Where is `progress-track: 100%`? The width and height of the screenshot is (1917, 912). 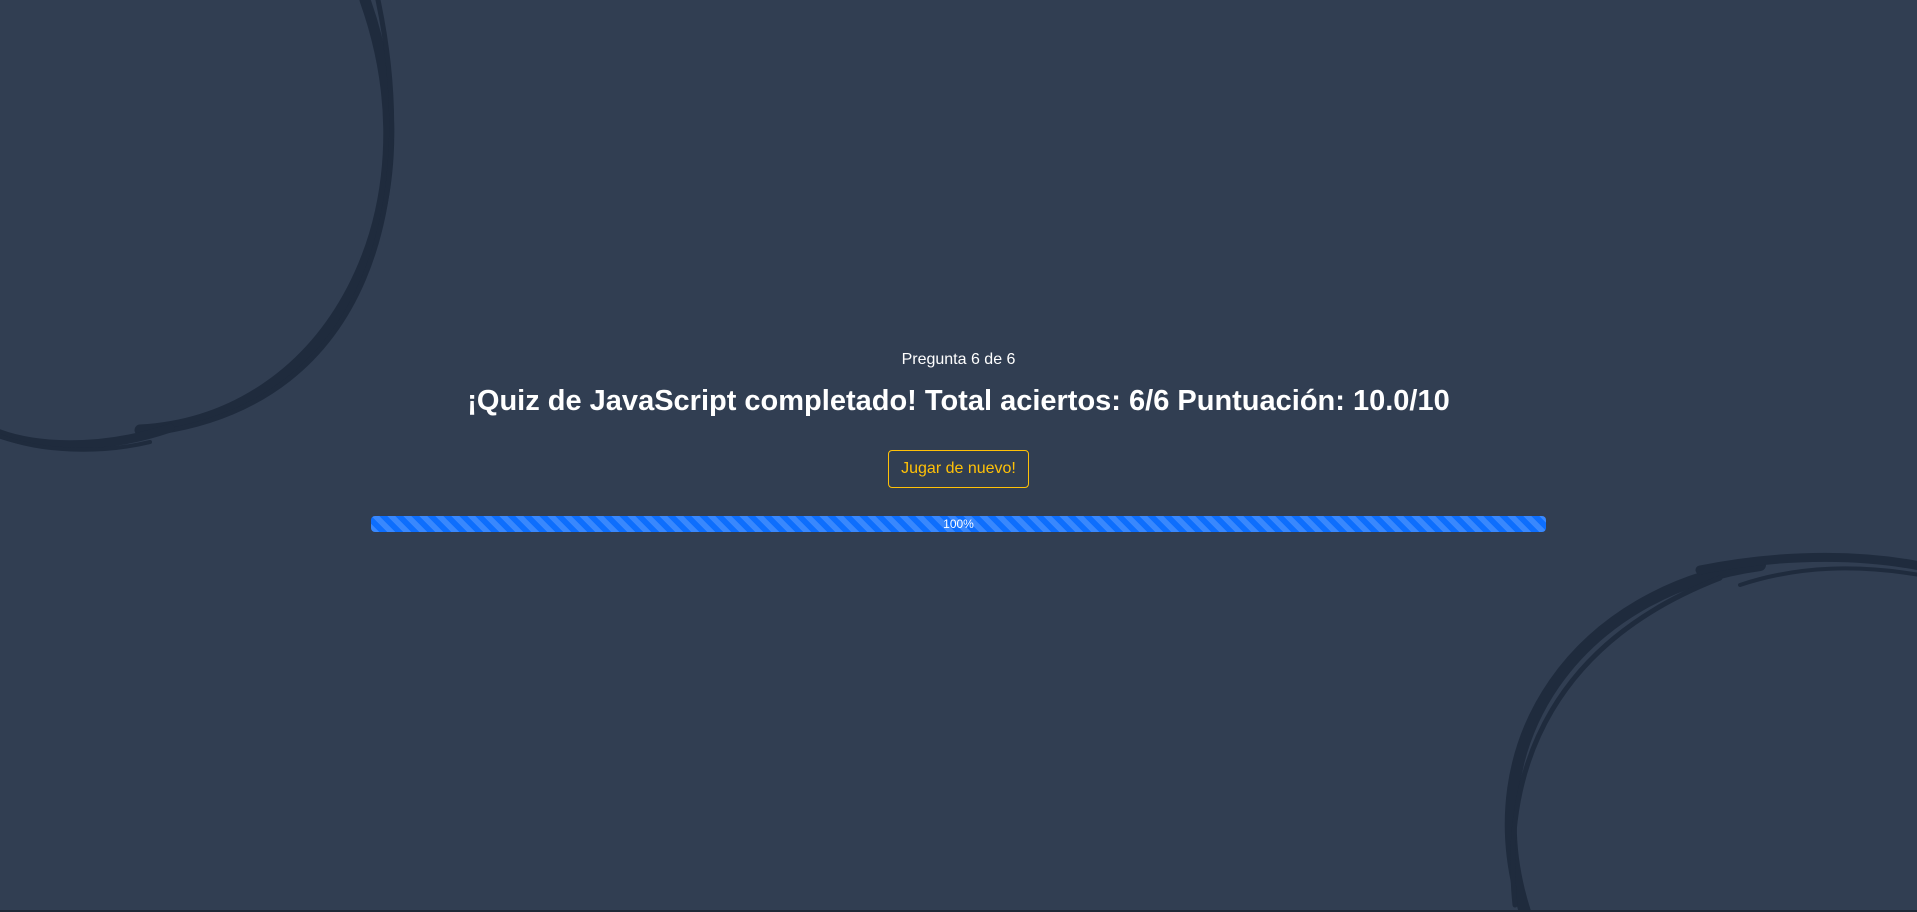 progress-track: 100% is located at coordinates (958, 524).